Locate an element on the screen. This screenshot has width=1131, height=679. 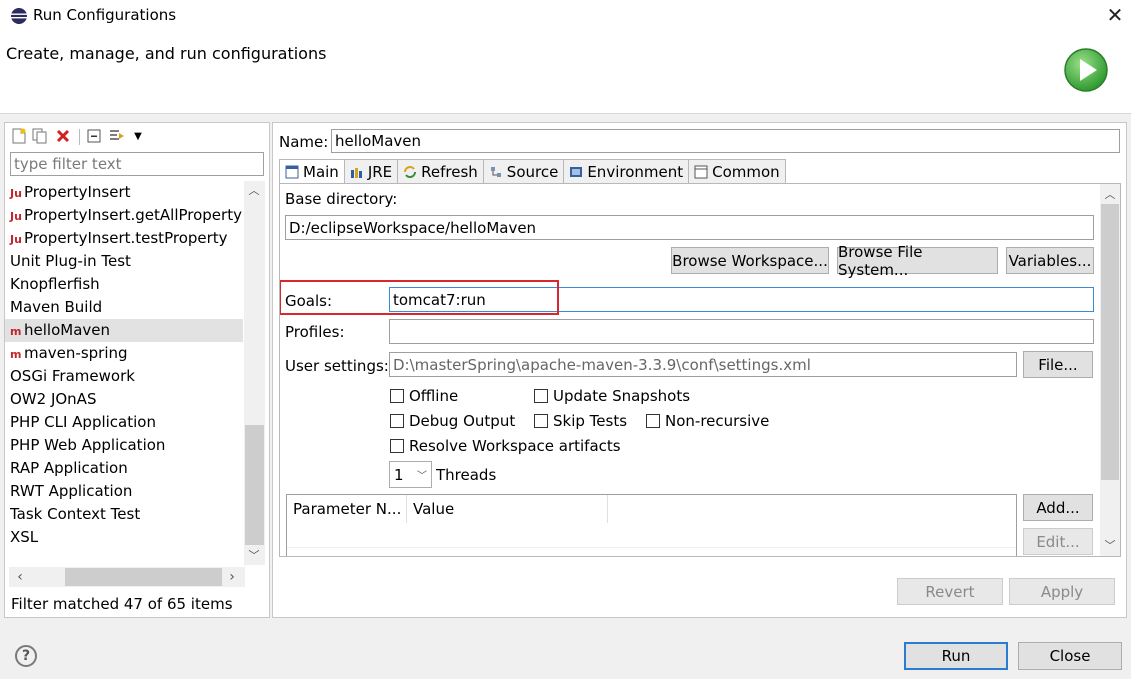
tree-item-label: PropertyInsert is located at coordinates (77, 192).